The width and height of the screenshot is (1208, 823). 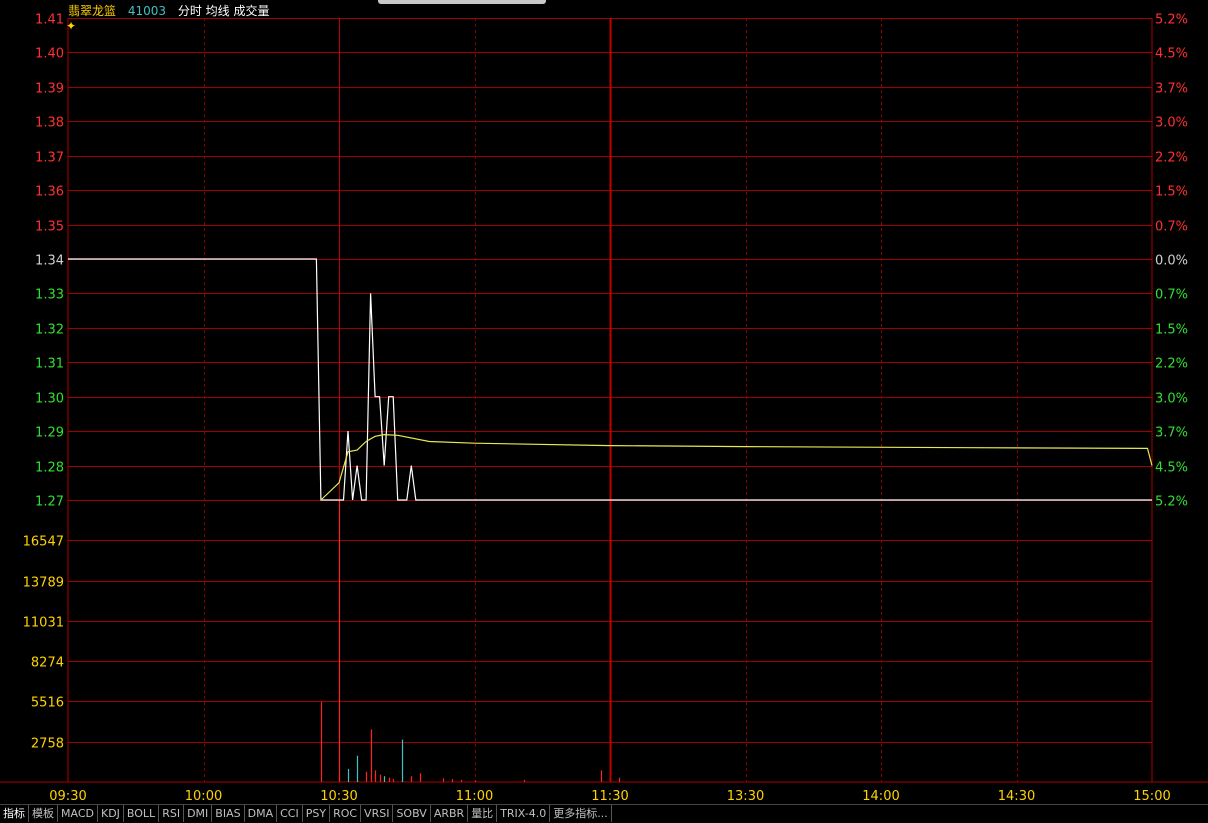 I want to click on average-line, so click(x=736, y=467).